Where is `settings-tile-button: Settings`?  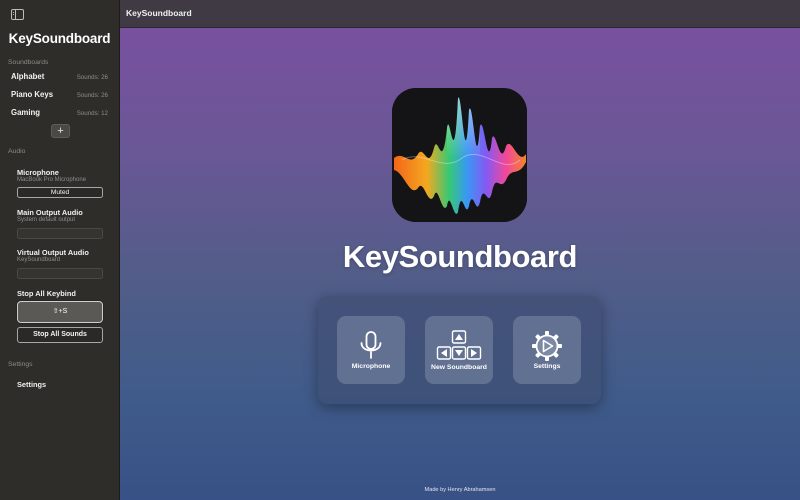 settings-tile-button: Settings is located at coordinates (547, 350).